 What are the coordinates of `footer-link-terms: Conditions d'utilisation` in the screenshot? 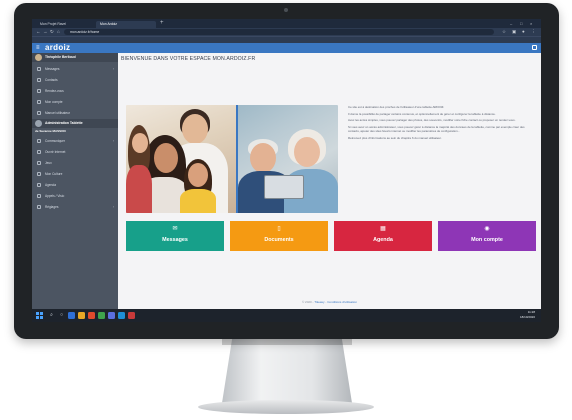 It's located at (342, 302).